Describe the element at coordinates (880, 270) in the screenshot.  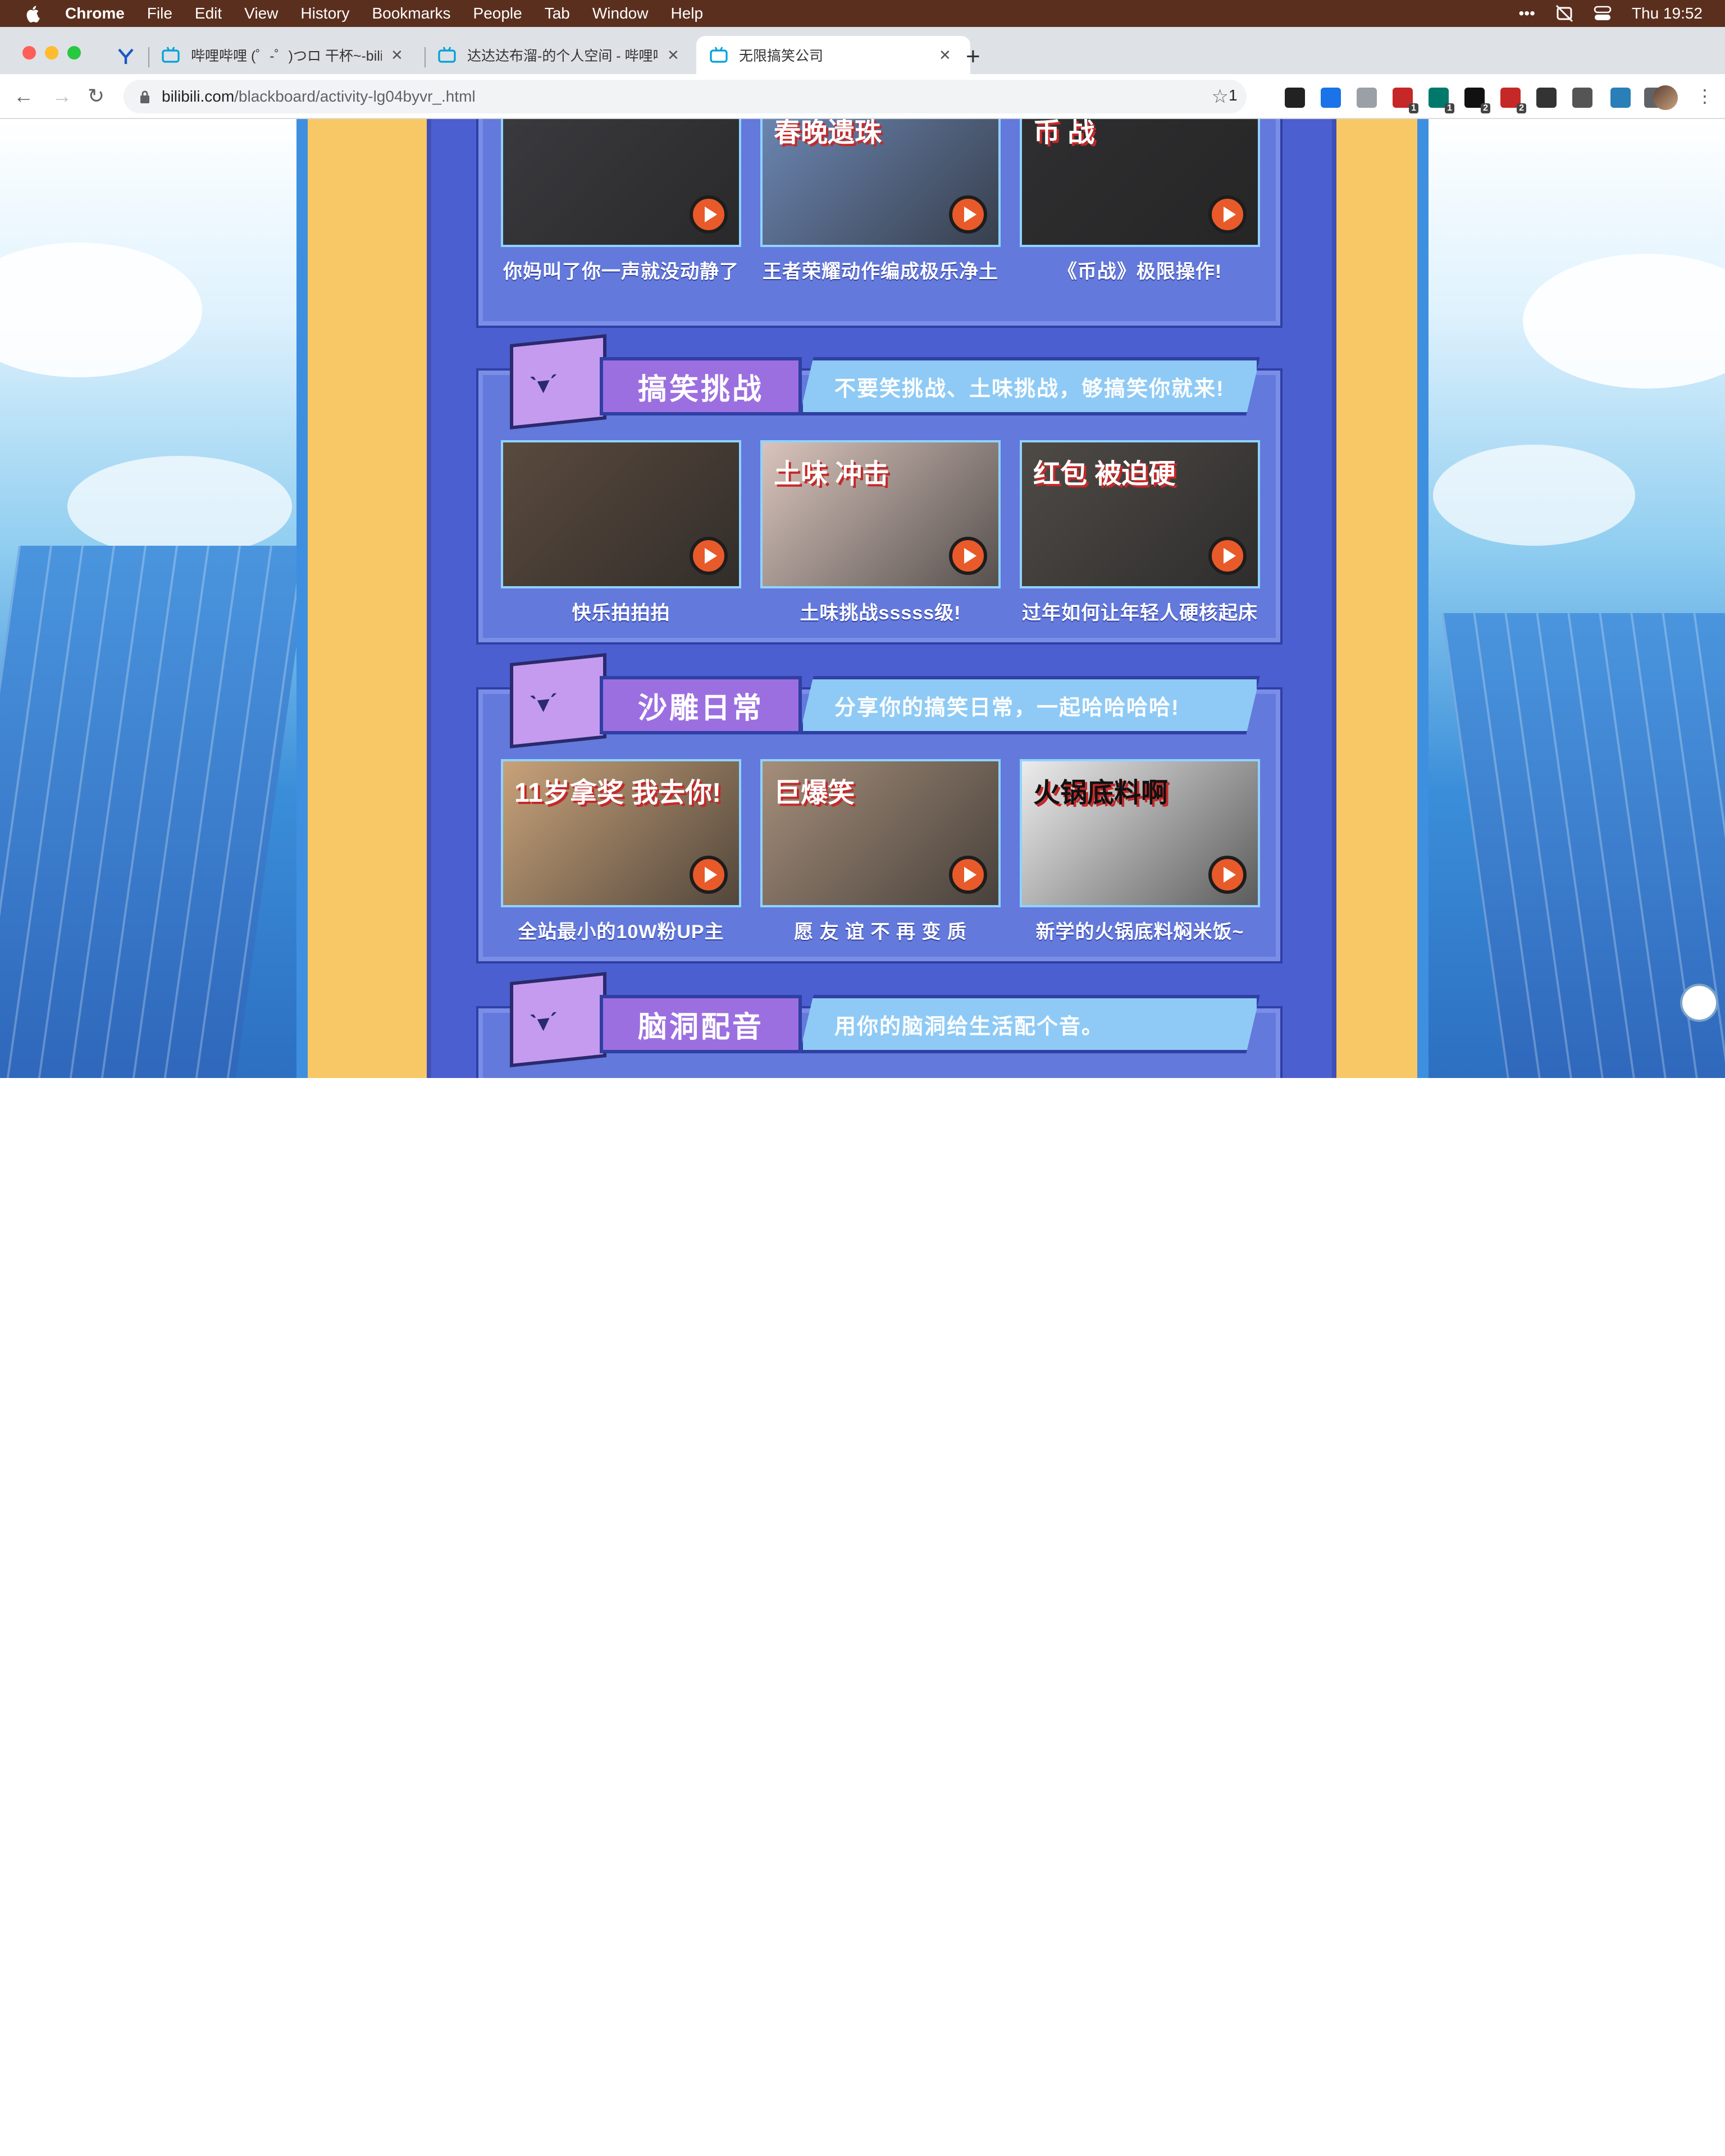
I see `video-caption: 王者荣耀动作编成极乐净土` at that location.